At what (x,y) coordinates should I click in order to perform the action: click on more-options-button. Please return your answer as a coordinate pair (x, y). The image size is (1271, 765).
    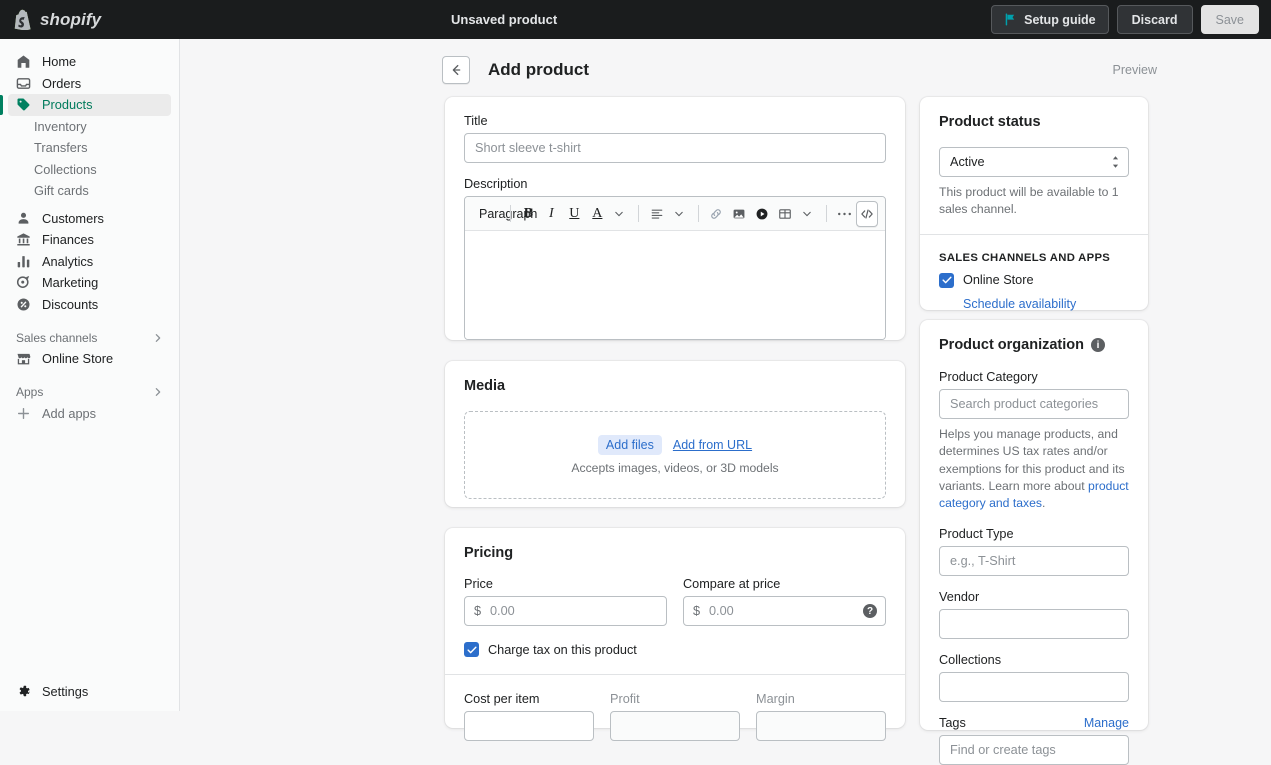
    Looking at the image, I should click on (844, 213).